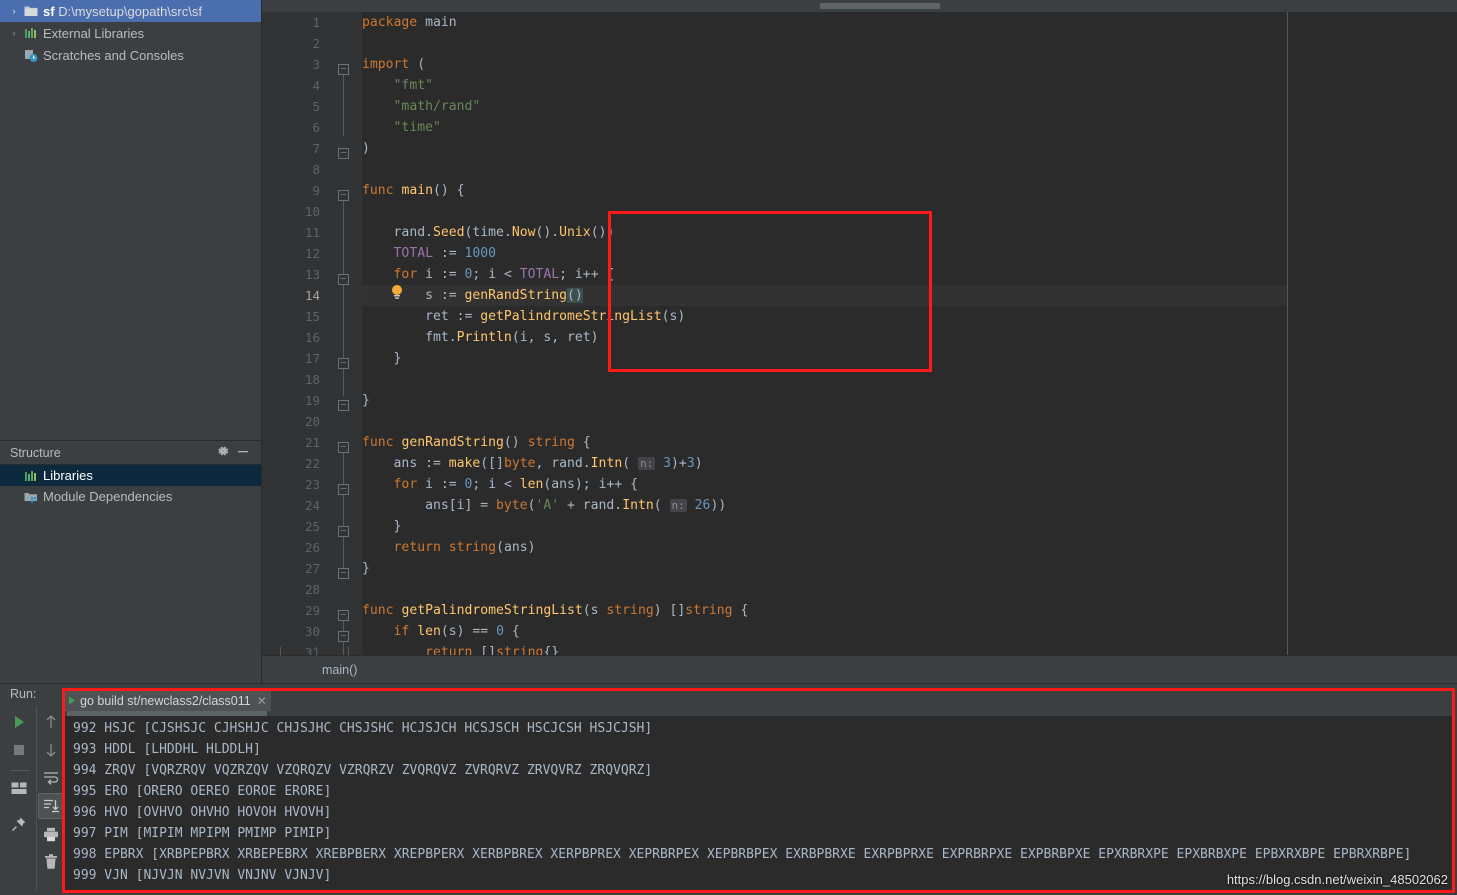 The width and height of the screenshot is (1457, 895). I want to click on line-number: 28, so click(296, 589).